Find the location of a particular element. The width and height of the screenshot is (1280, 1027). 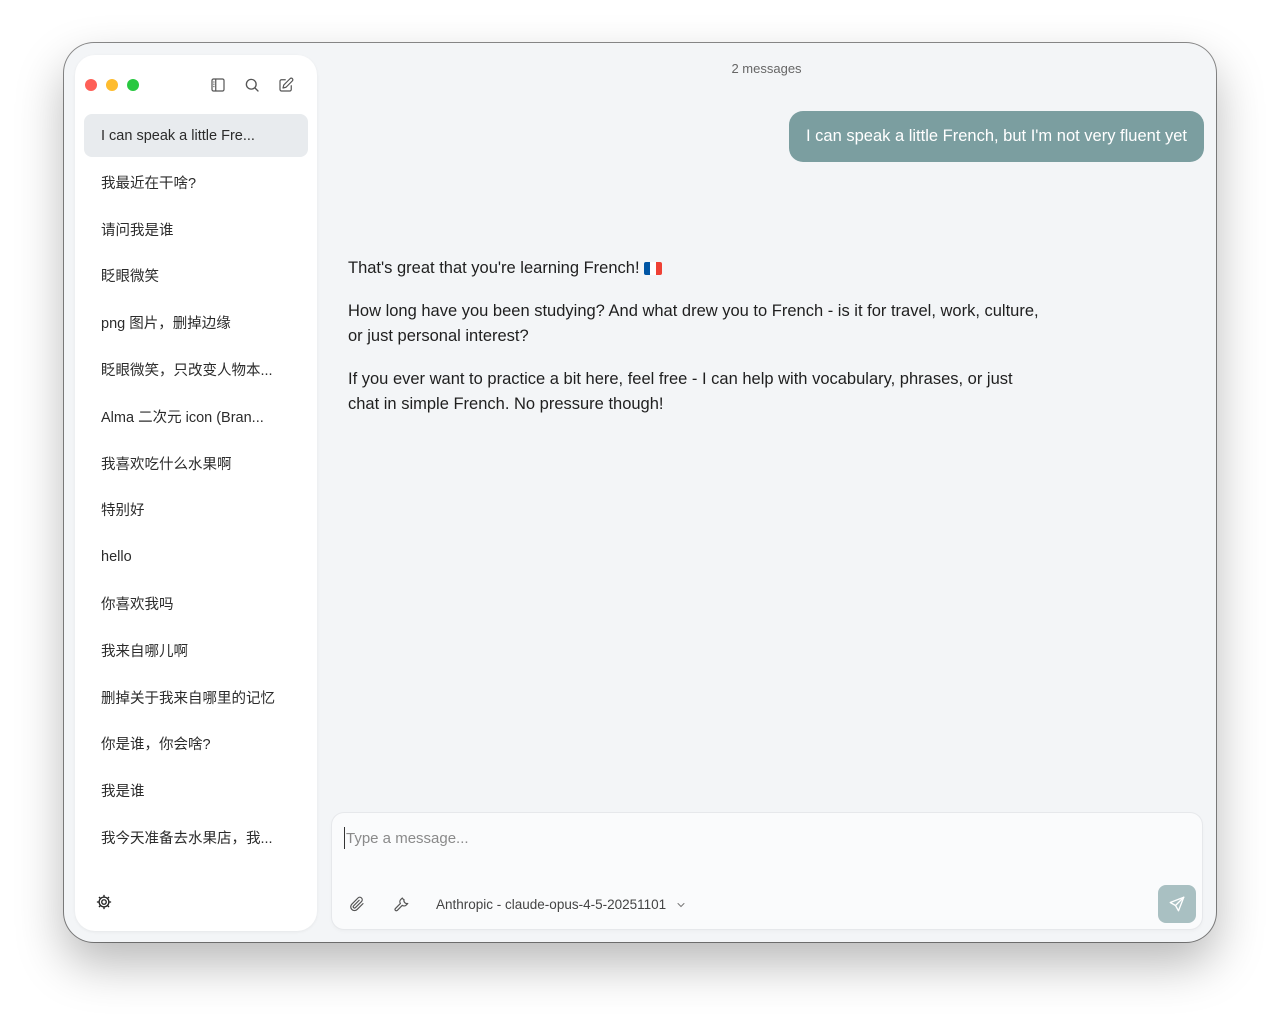

search-icon is located at coordinates (252, 85).